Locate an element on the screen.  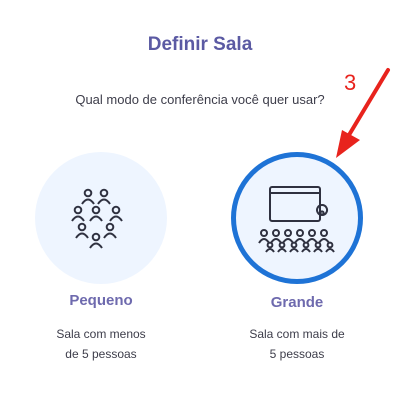
option-small-description: Sala com menos de 5 pessoas is located at coordinates (101, 344).